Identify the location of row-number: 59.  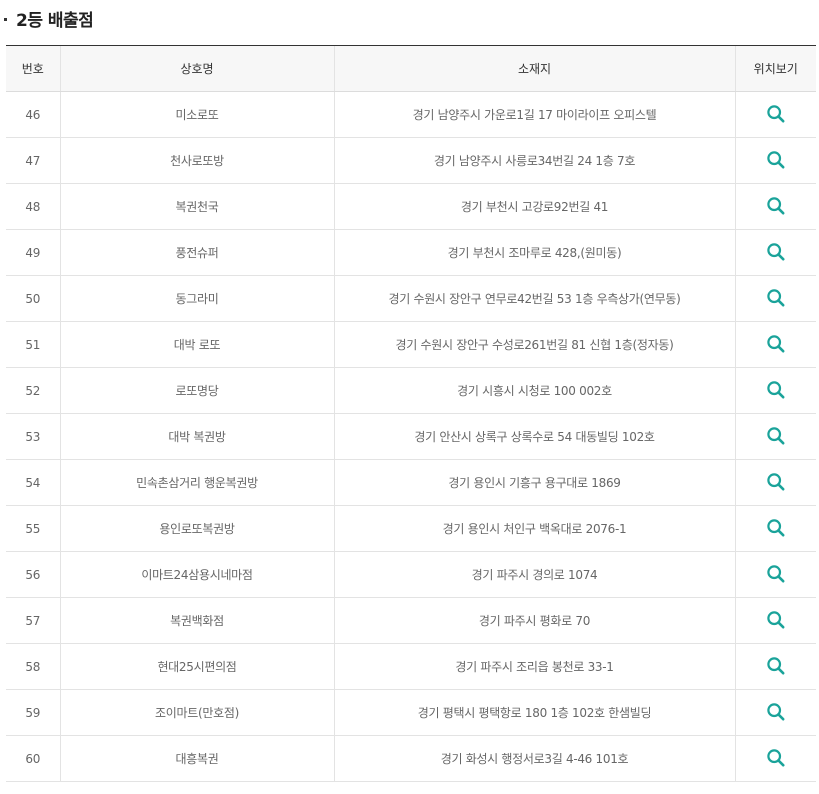
(33, 712).